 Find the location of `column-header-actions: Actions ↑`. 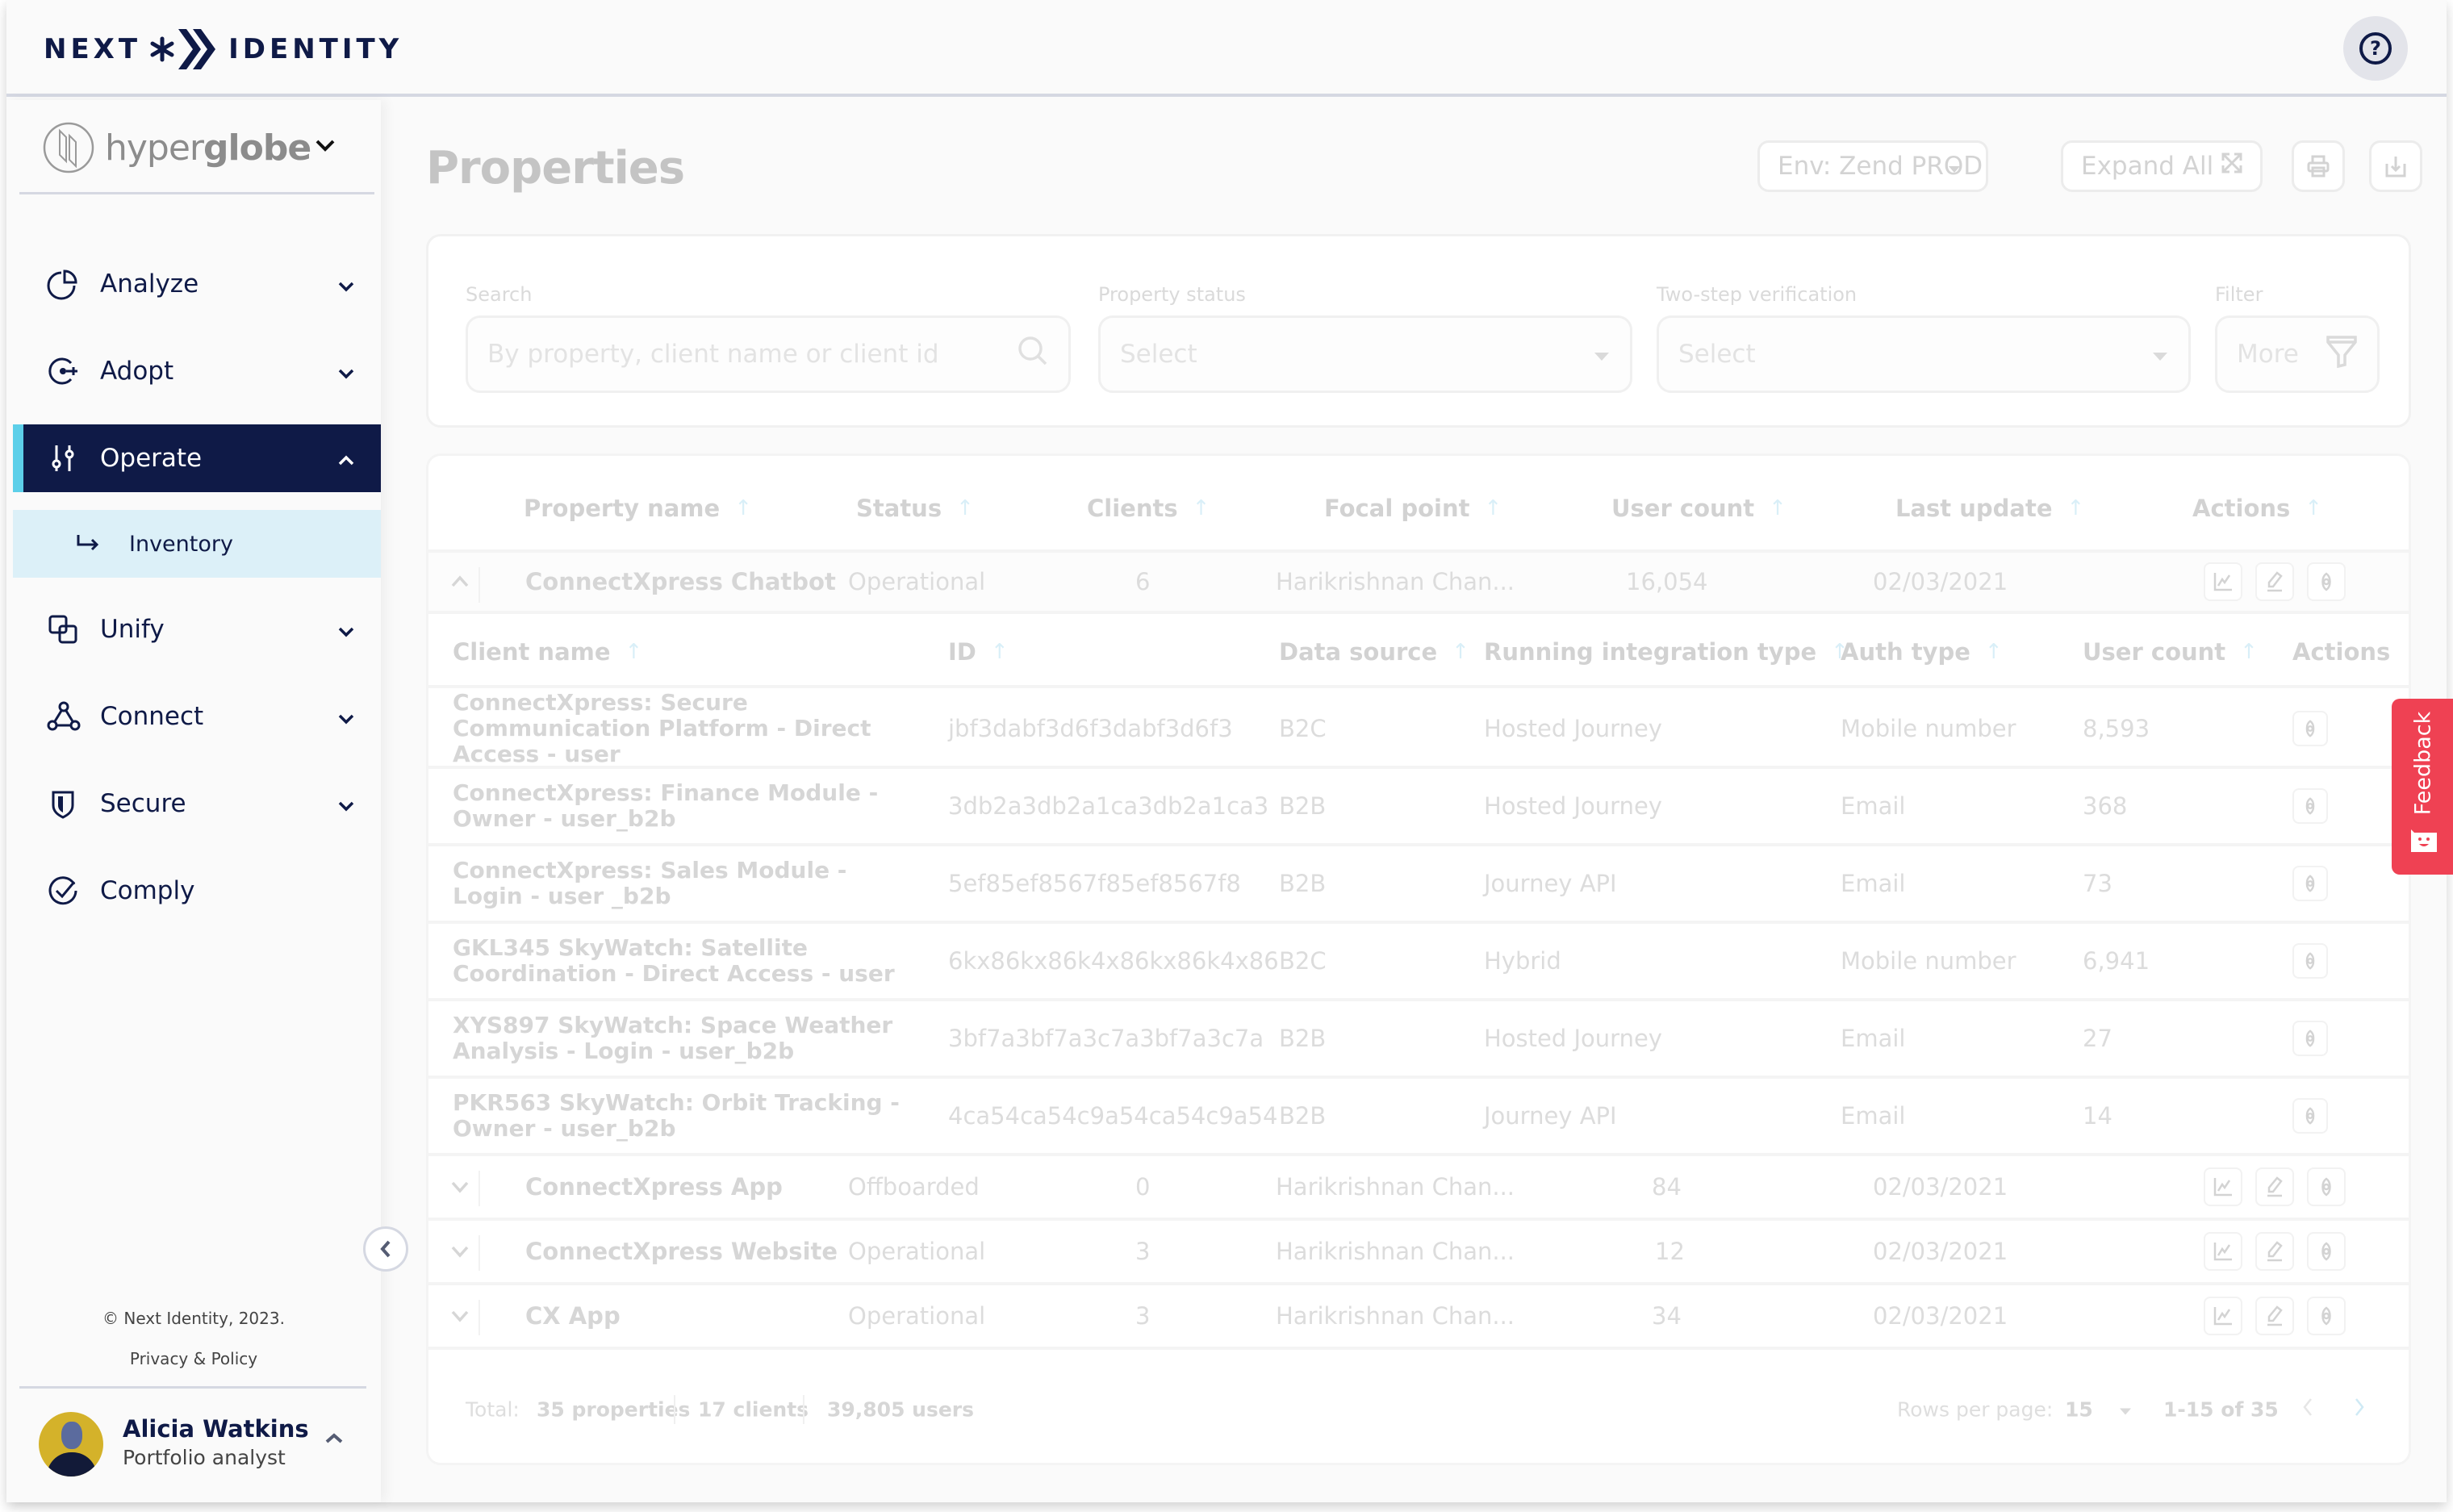

column-header-actions: Actions ↑ is located at coordinates (2257, 508).